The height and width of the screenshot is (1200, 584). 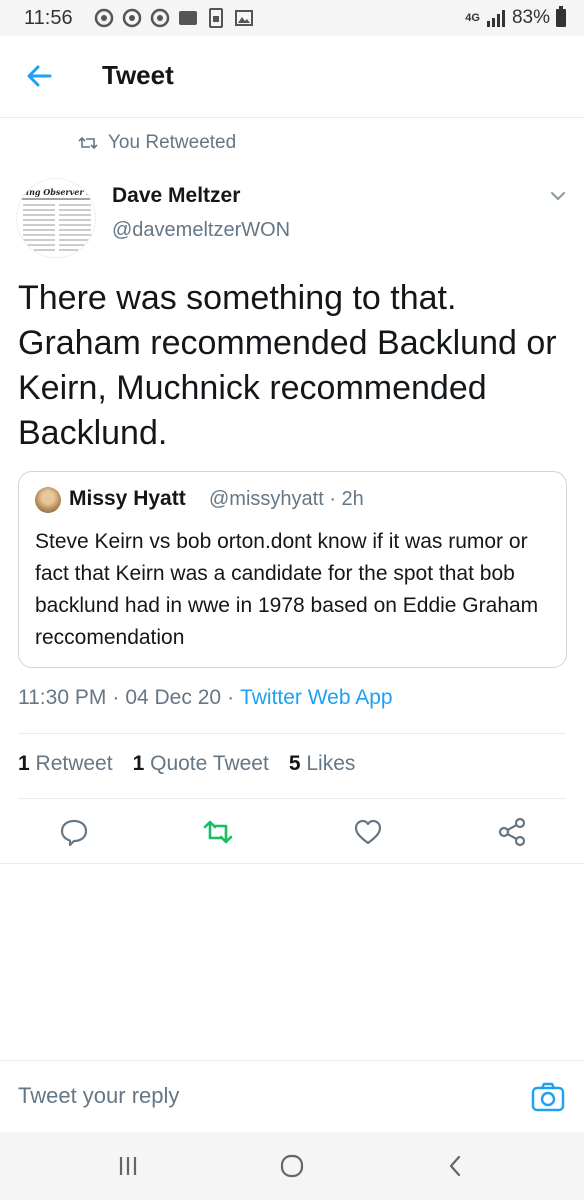 I want to click on home-icon, so click(x=292, y=1166).